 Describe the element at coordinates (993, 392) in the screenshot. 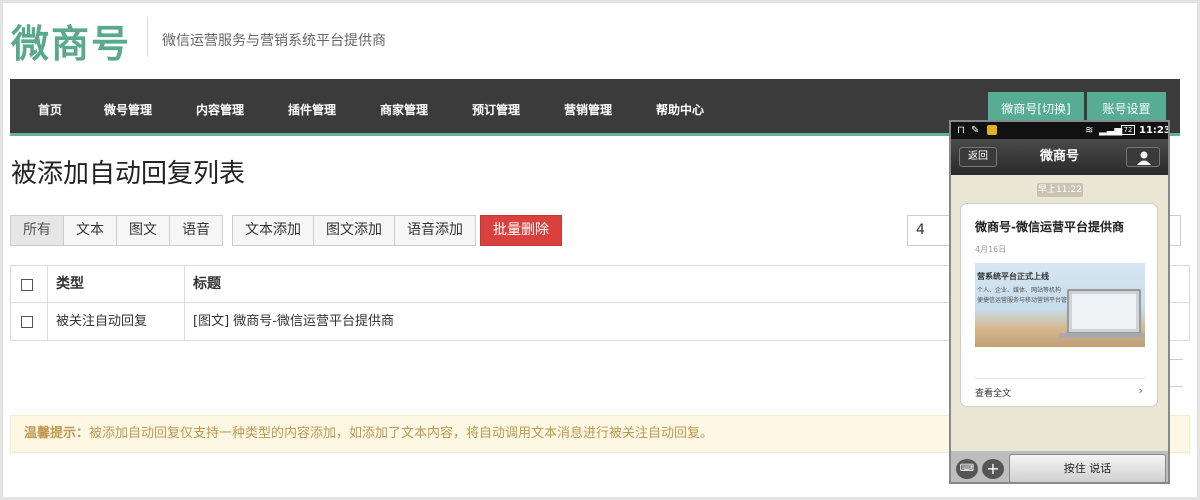

I see `read-more-link: 查看全文` at that location.